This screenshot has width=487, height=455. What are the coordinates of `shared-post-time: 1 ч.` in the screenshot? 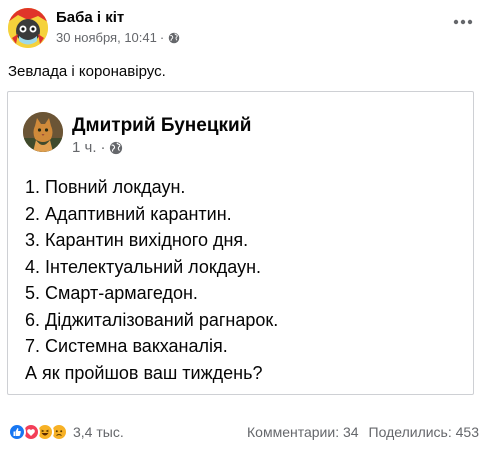 It's located at (84, 148).